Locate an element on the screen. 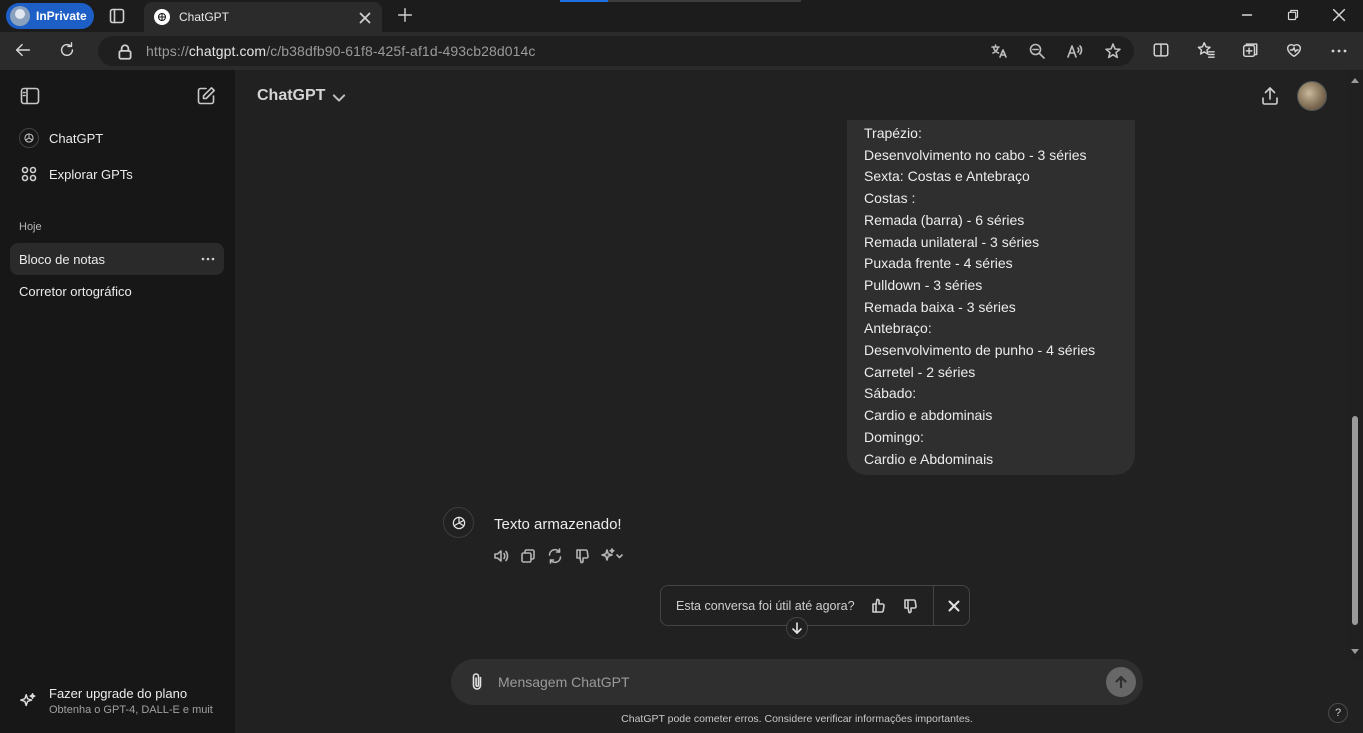 The width and height of the screenshot is (1363, 733). user-message-line: Remada baixa - 3 séries is located at coordinates (940, 306).